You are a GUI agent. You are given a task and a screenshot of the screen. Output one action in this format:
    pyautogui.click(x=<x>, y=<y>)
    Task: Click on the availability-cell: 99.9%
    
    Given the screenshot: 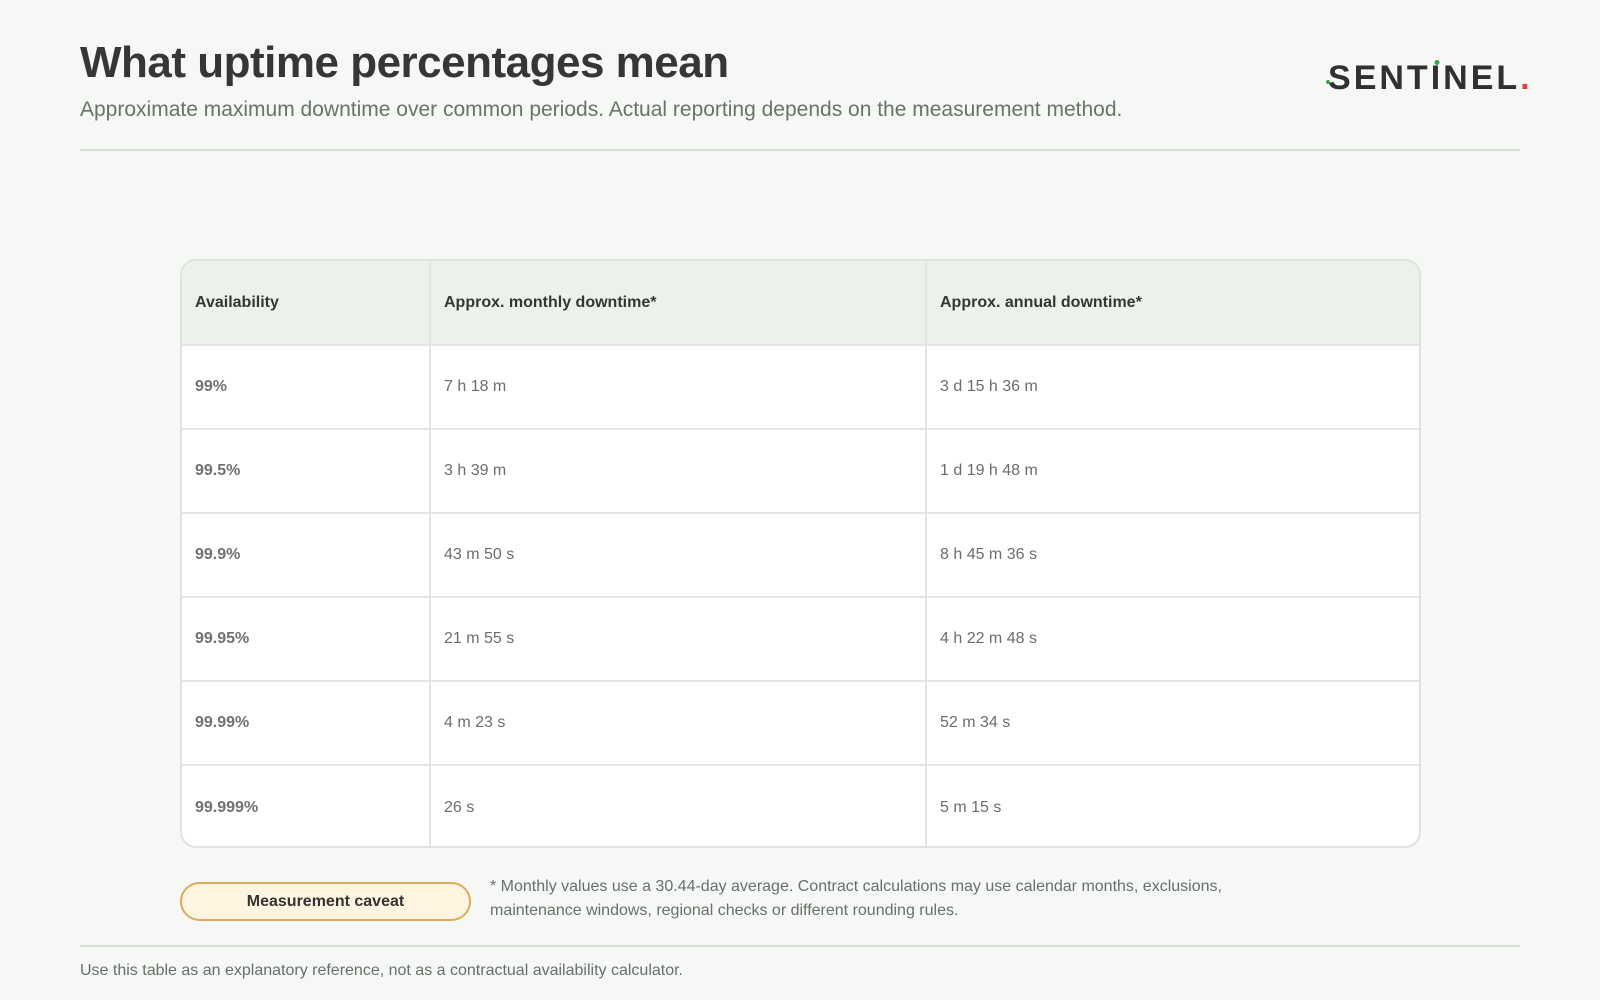 What is the action you would take?
    pyautogui.click(x=306, y=555)
    